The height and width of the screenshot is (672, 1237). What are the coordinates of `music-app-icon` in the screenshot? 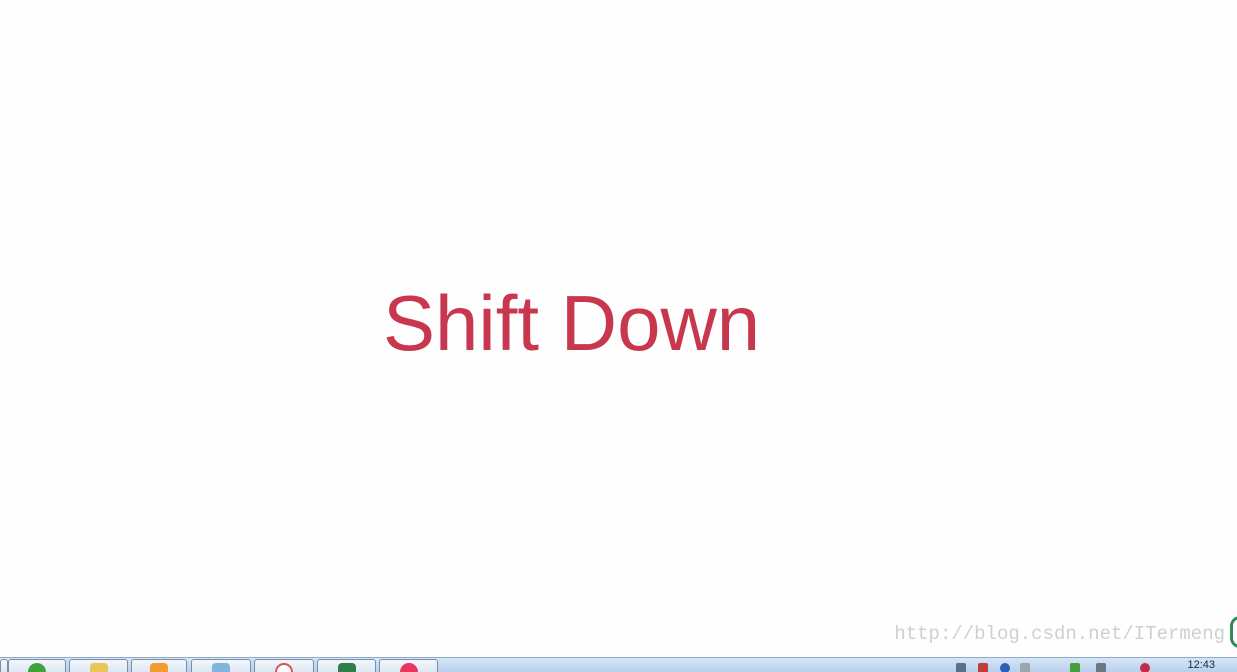 It's located at (408, 667).